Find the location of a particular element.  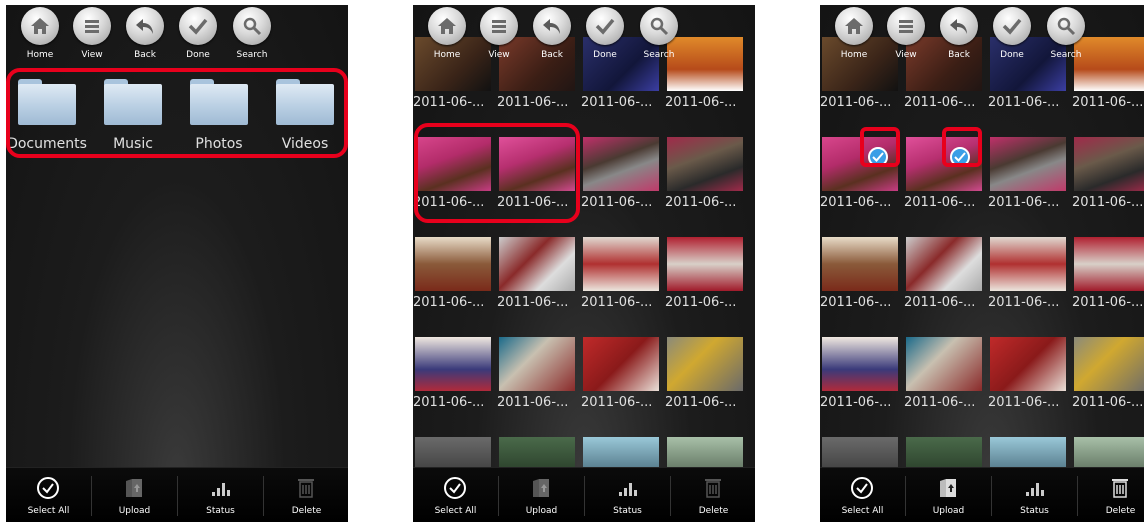

home-label: Home is located at coordinates (854, 55).